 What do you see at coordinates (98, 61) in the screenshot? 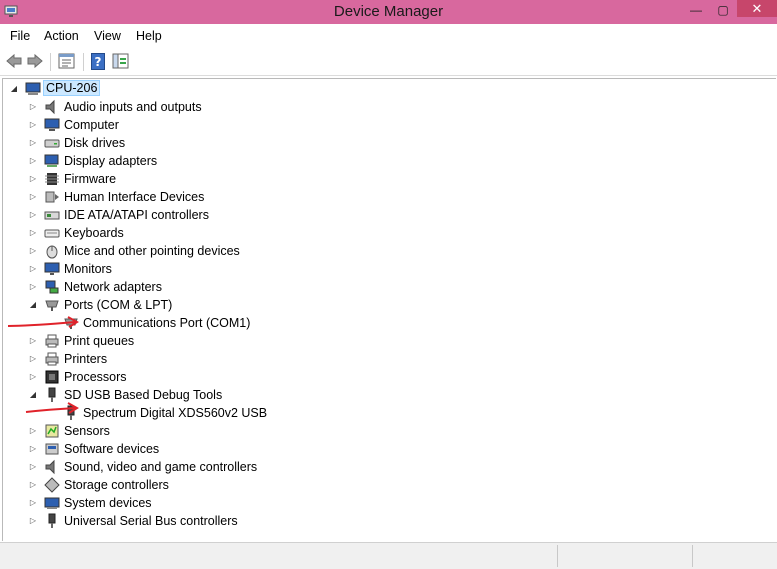
I see `help-icon: ?` at bounding box center [98, 61].